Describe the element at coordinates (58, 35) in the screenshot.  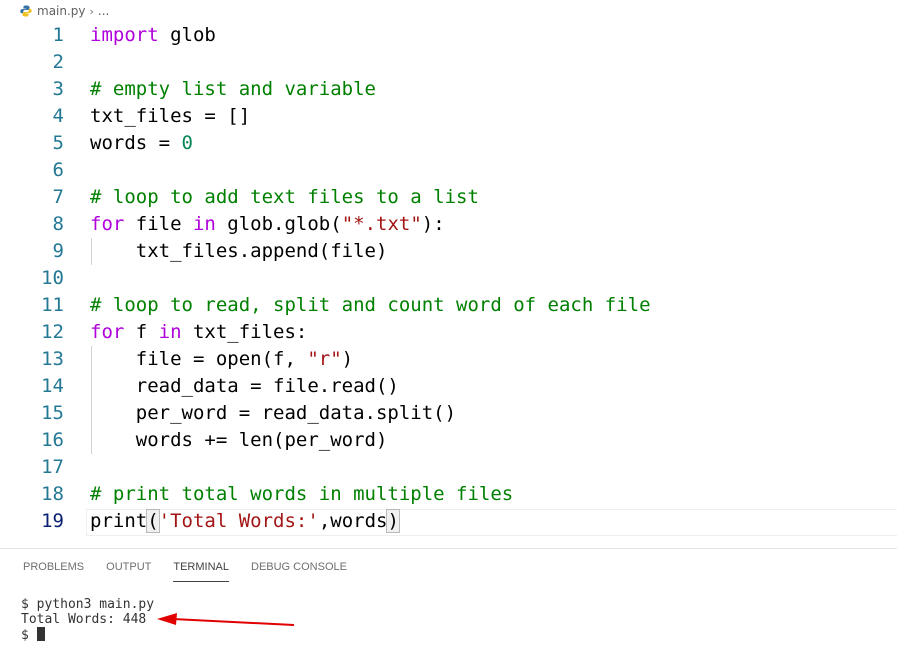
I see `line-number: 1` at that location.